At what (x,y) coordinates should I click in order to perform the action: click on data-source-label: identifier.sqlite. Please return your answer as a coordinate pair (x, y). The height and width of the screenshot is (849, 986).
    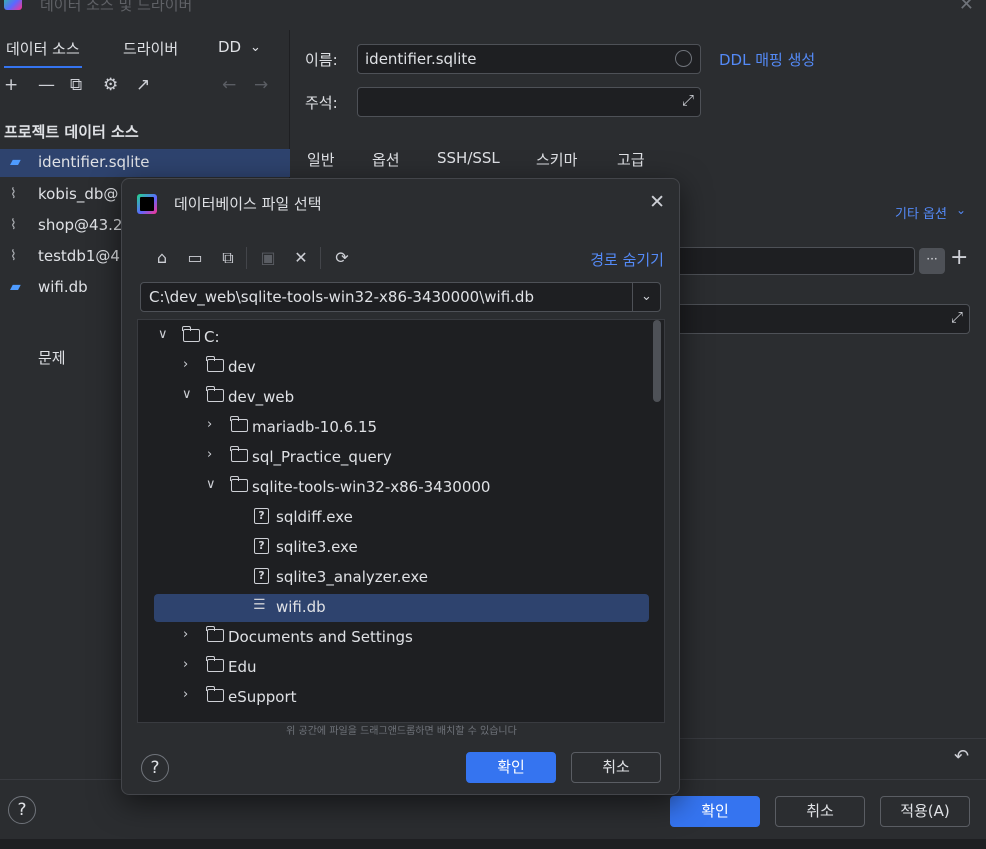
    Looking at the image, I should click on (94, 162).